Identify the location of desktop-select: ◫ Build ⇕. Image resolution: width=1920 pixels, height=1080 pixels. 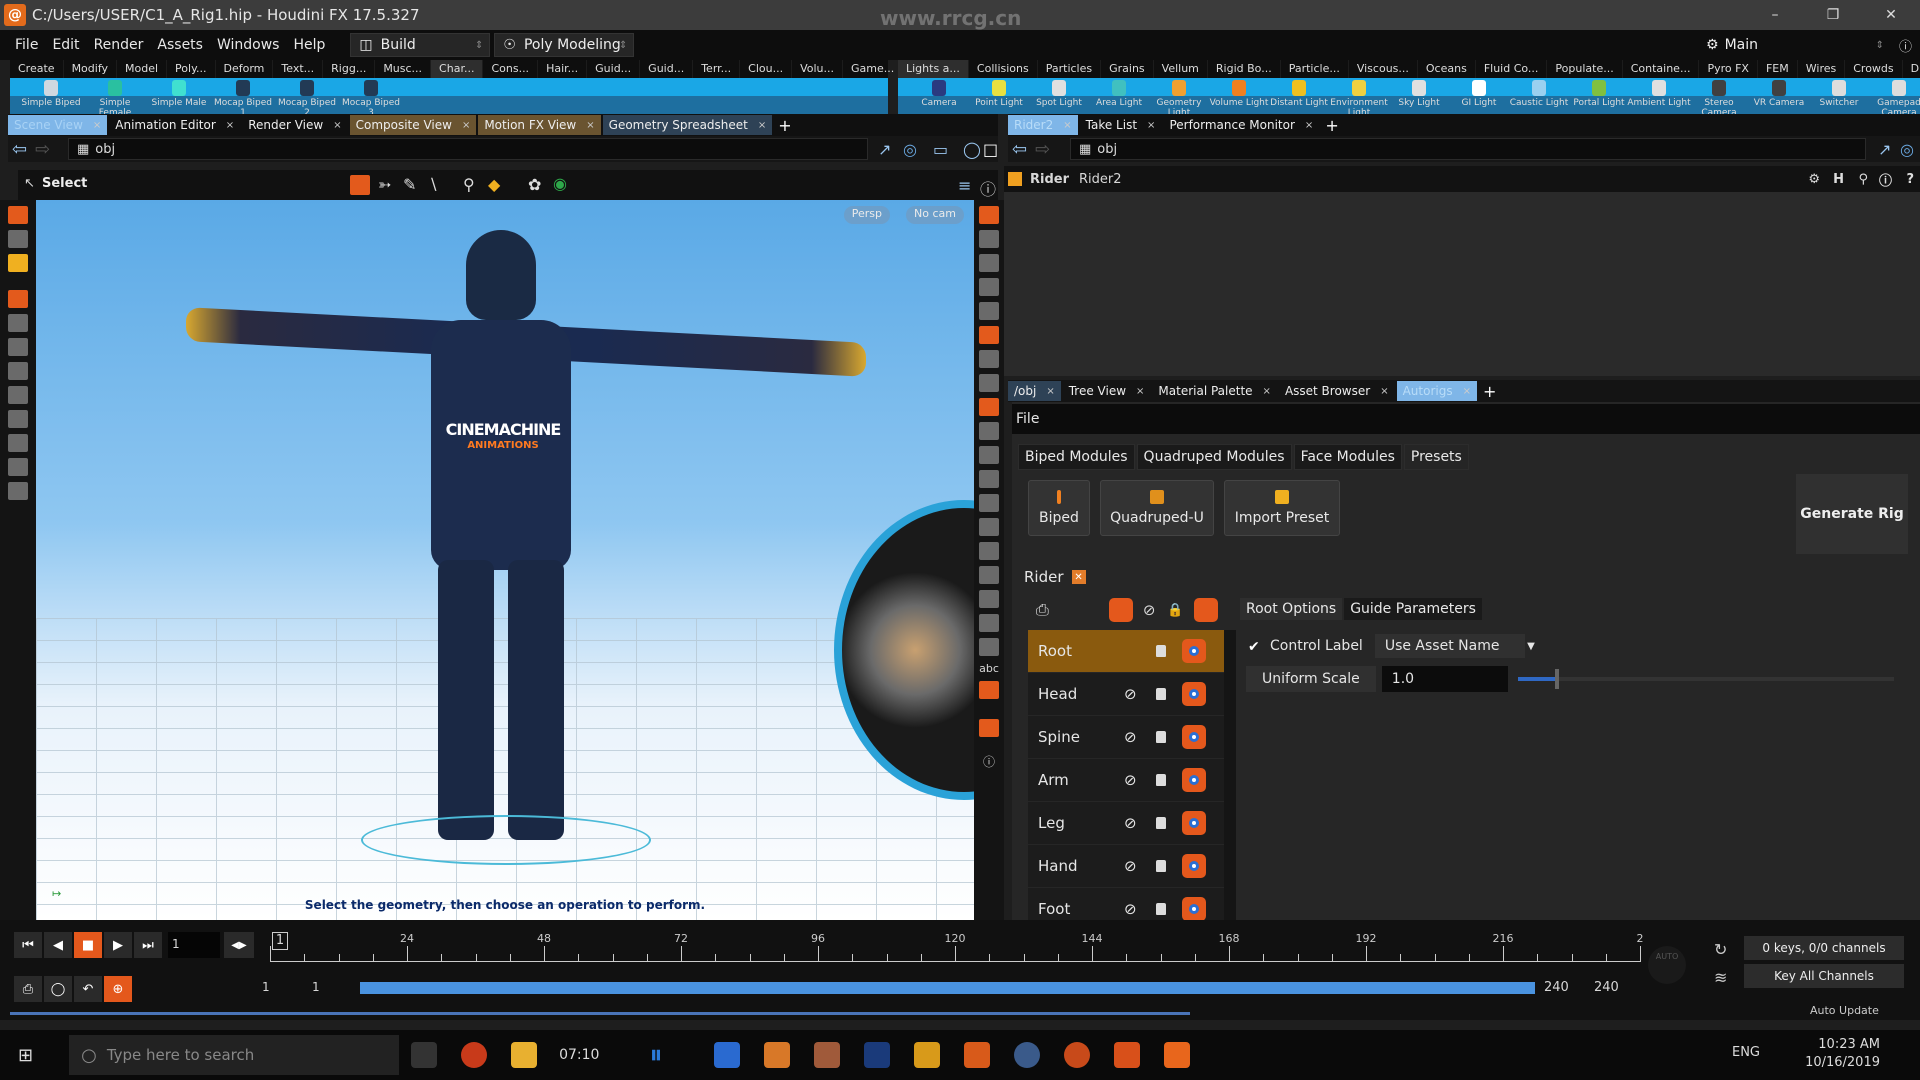
(420, 45).